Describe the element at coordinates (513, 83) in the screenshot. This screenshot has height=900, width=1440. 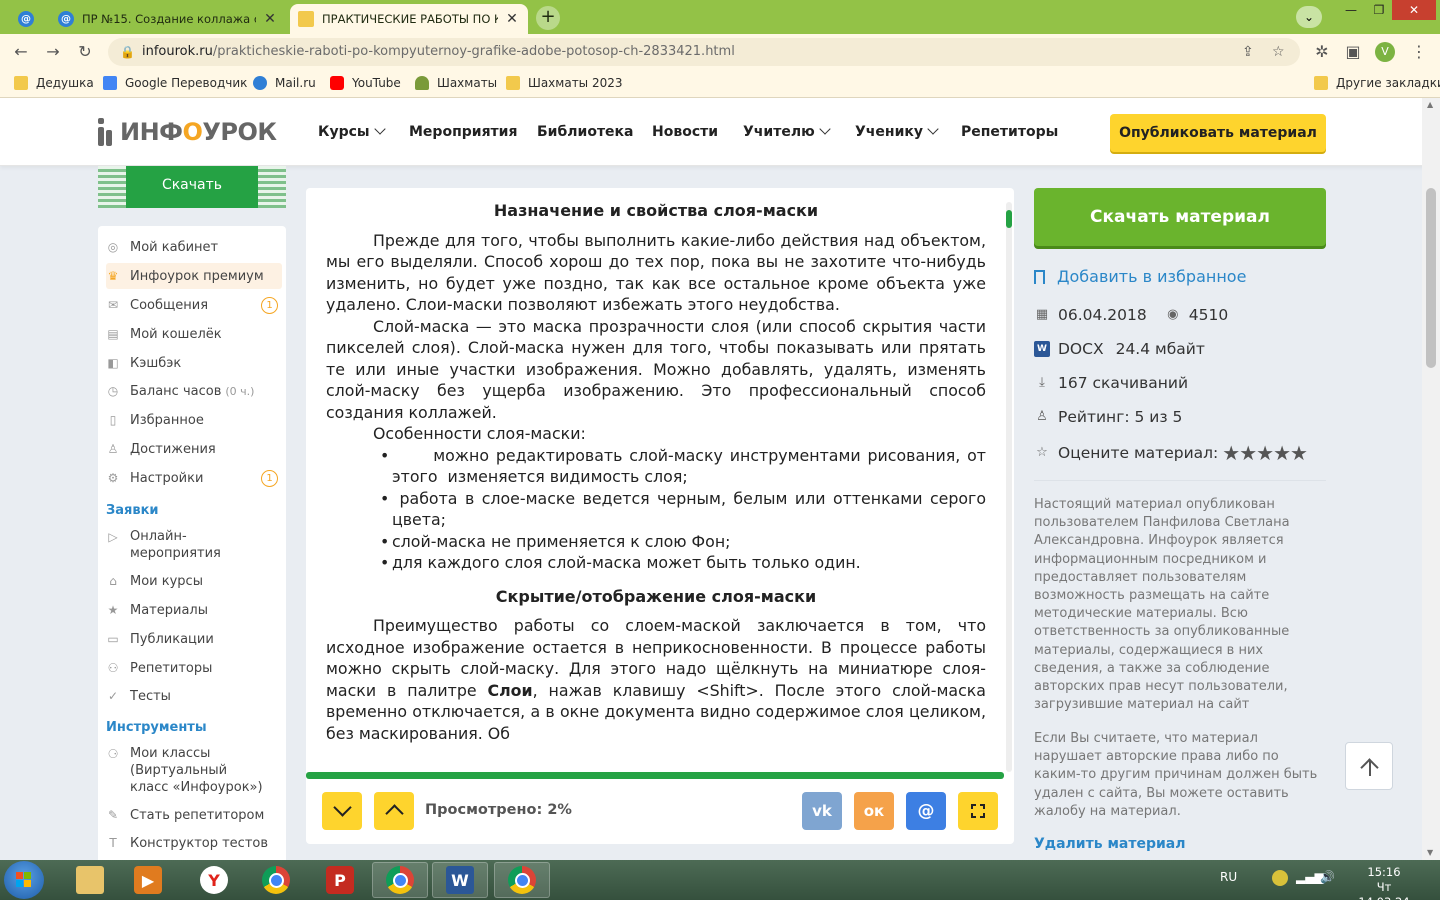
I see `folder-icon` at that location.